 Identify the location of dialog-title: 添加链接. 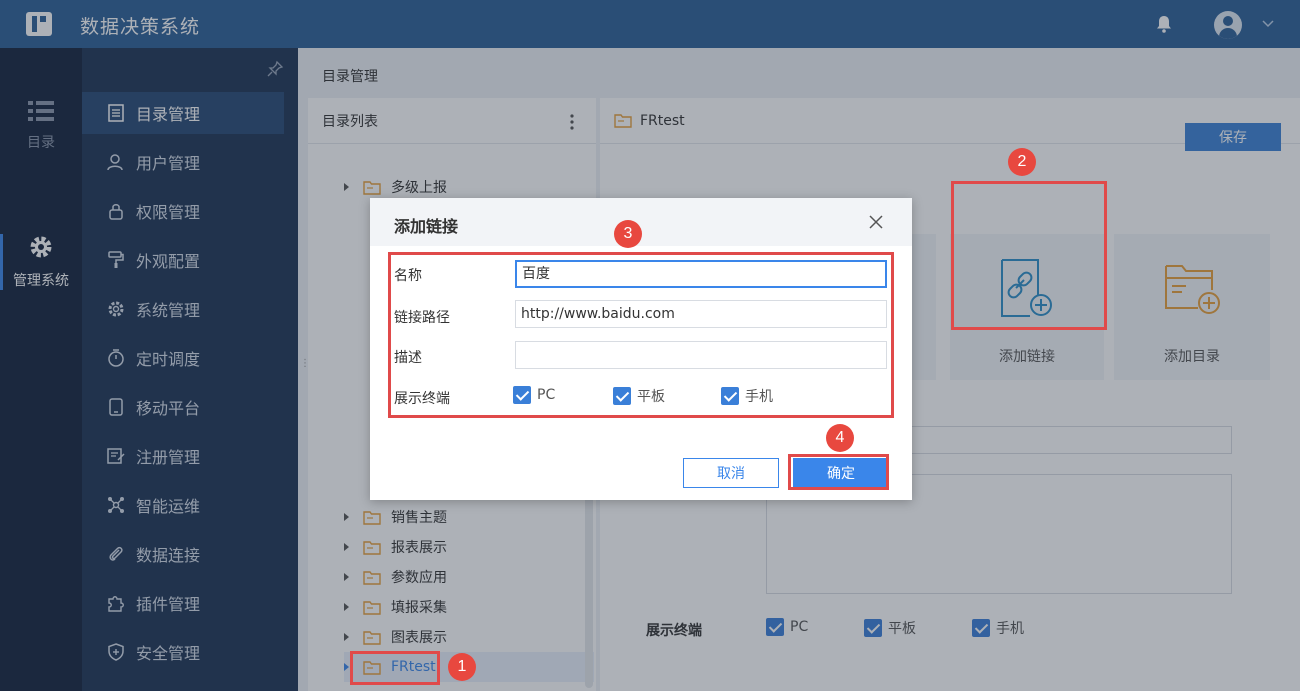
(426, 226).